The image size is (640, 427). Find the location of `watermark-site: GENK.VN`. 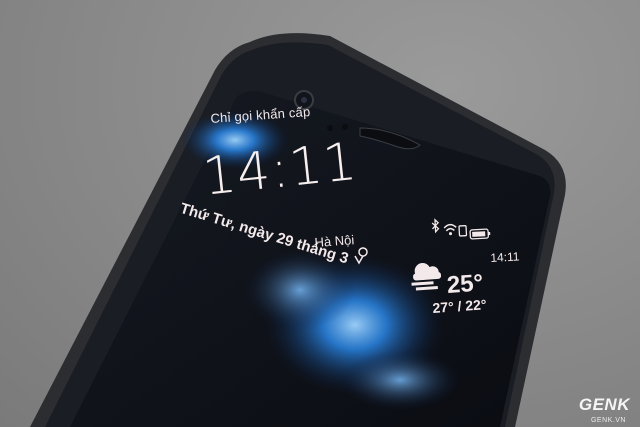

watermark-site: GENK.VN is located at coordinates (608, 420).